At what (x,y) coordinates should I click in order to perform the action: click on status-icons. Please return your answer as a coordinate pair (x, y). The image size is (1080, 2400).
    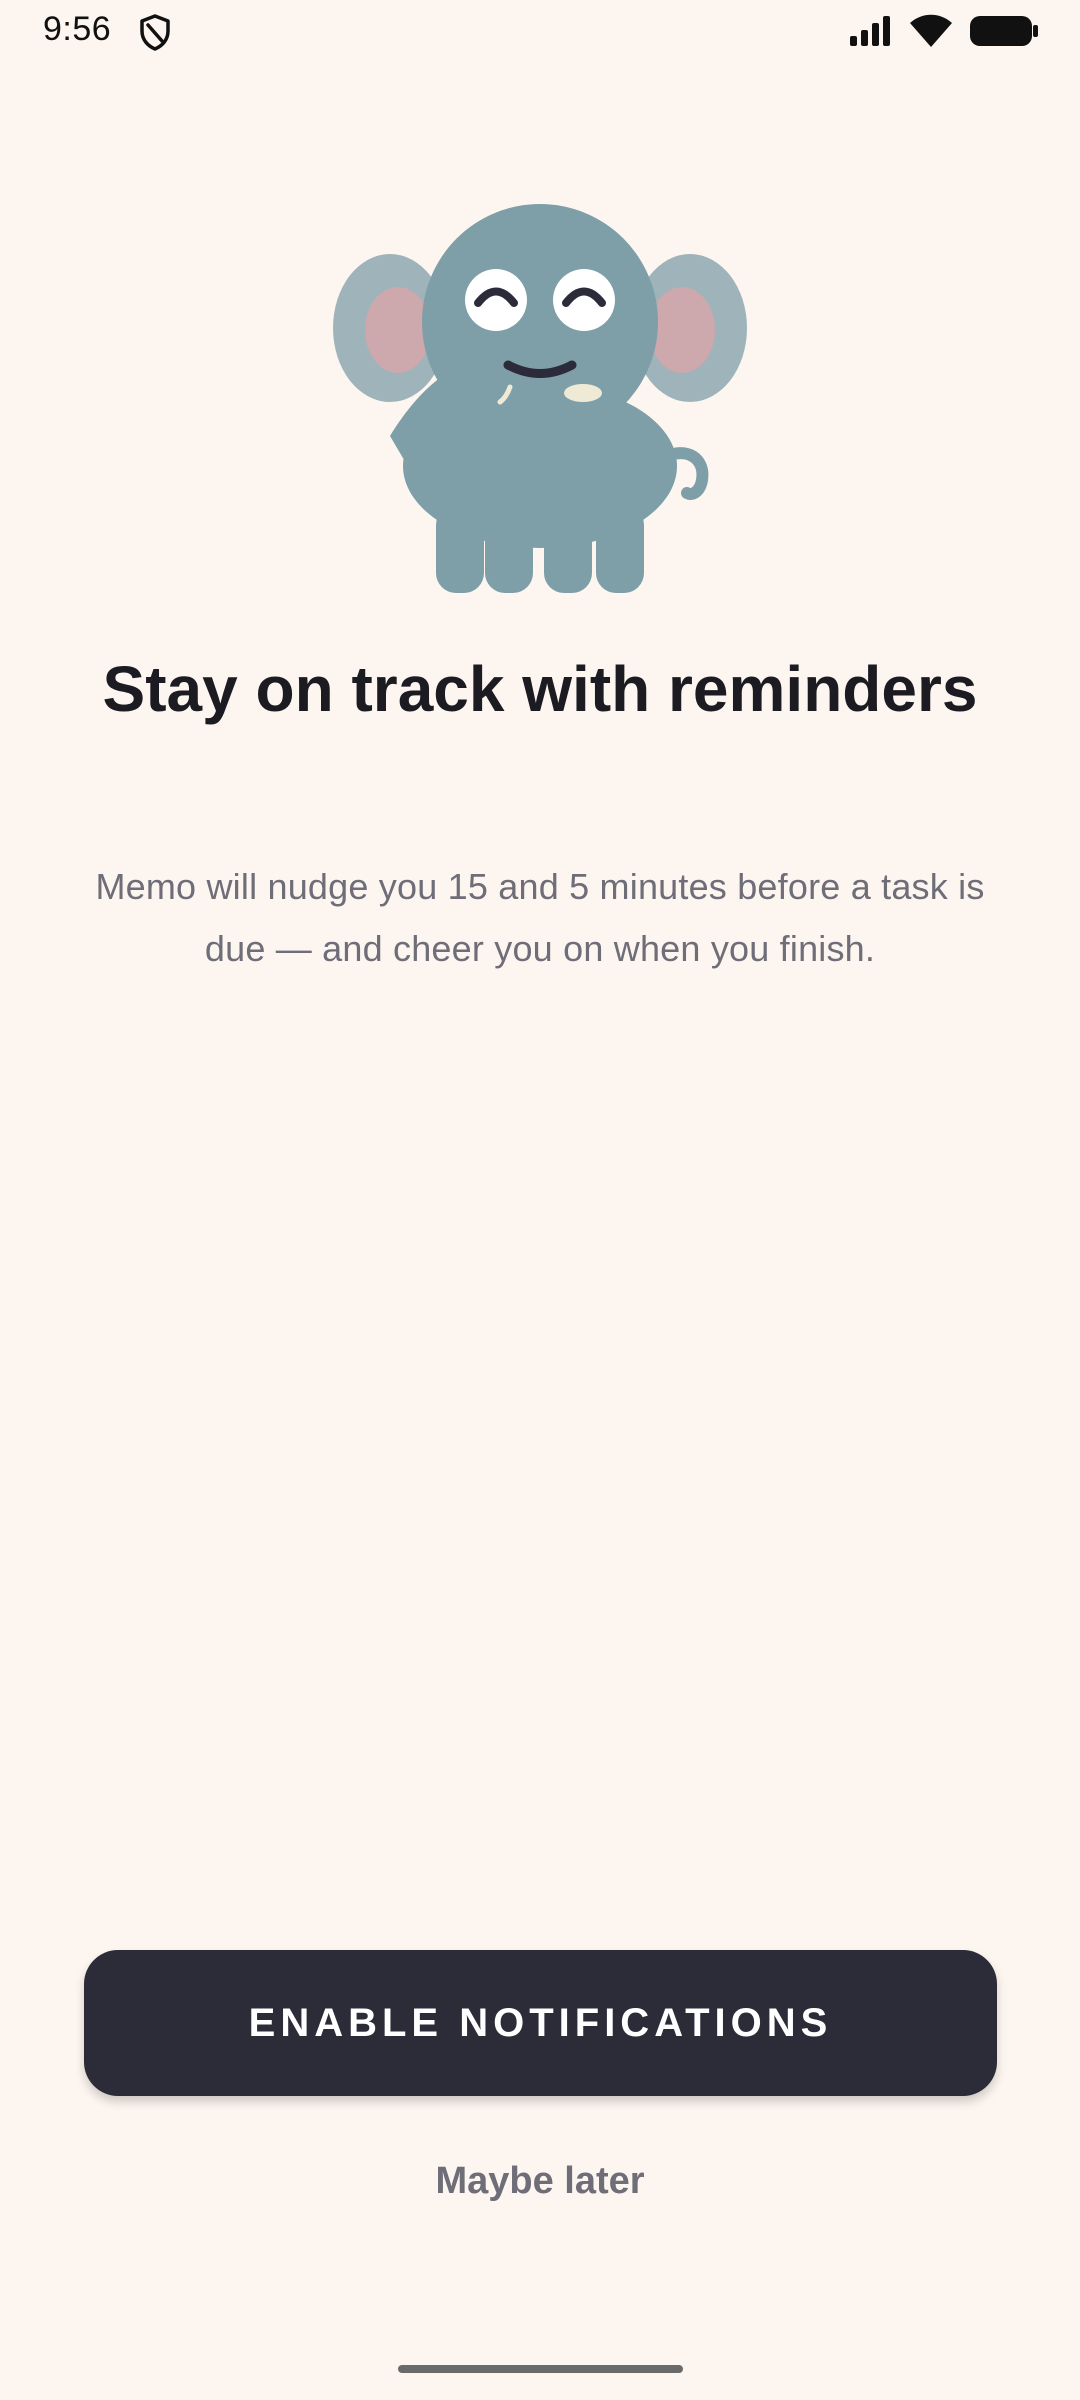
    Looking at the image, I should click on (944, 33).